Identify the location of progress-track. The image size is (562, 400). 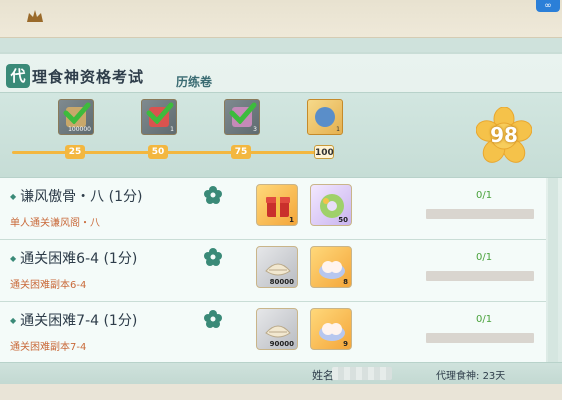
(171, 152).